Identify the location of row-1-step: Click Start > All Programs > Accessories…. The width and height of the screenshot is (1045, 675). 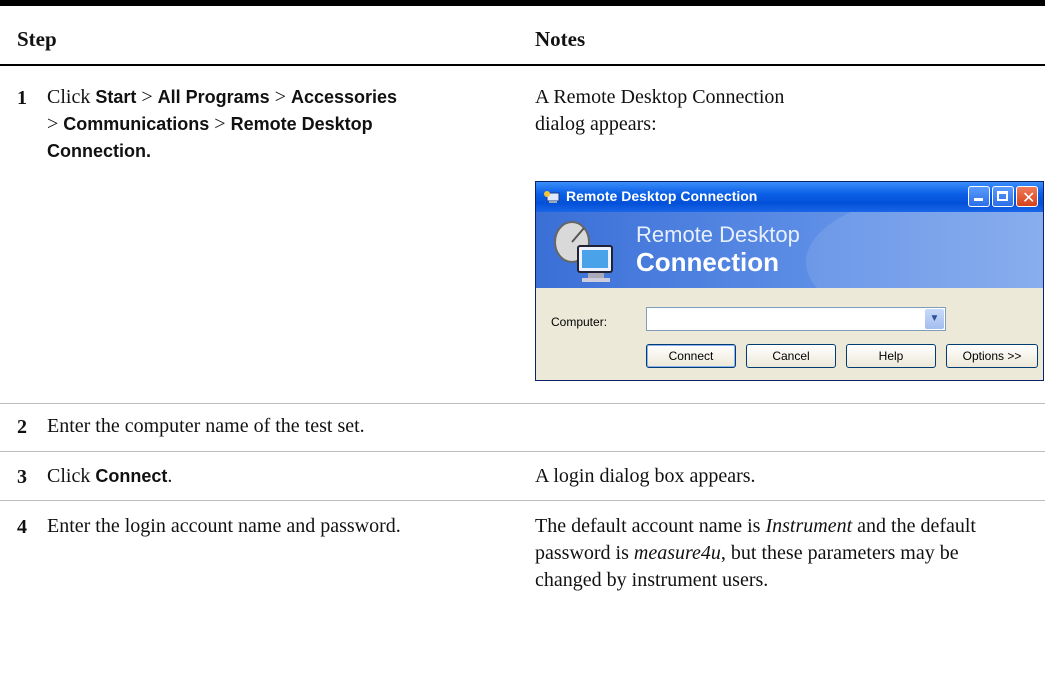
(282, 124).